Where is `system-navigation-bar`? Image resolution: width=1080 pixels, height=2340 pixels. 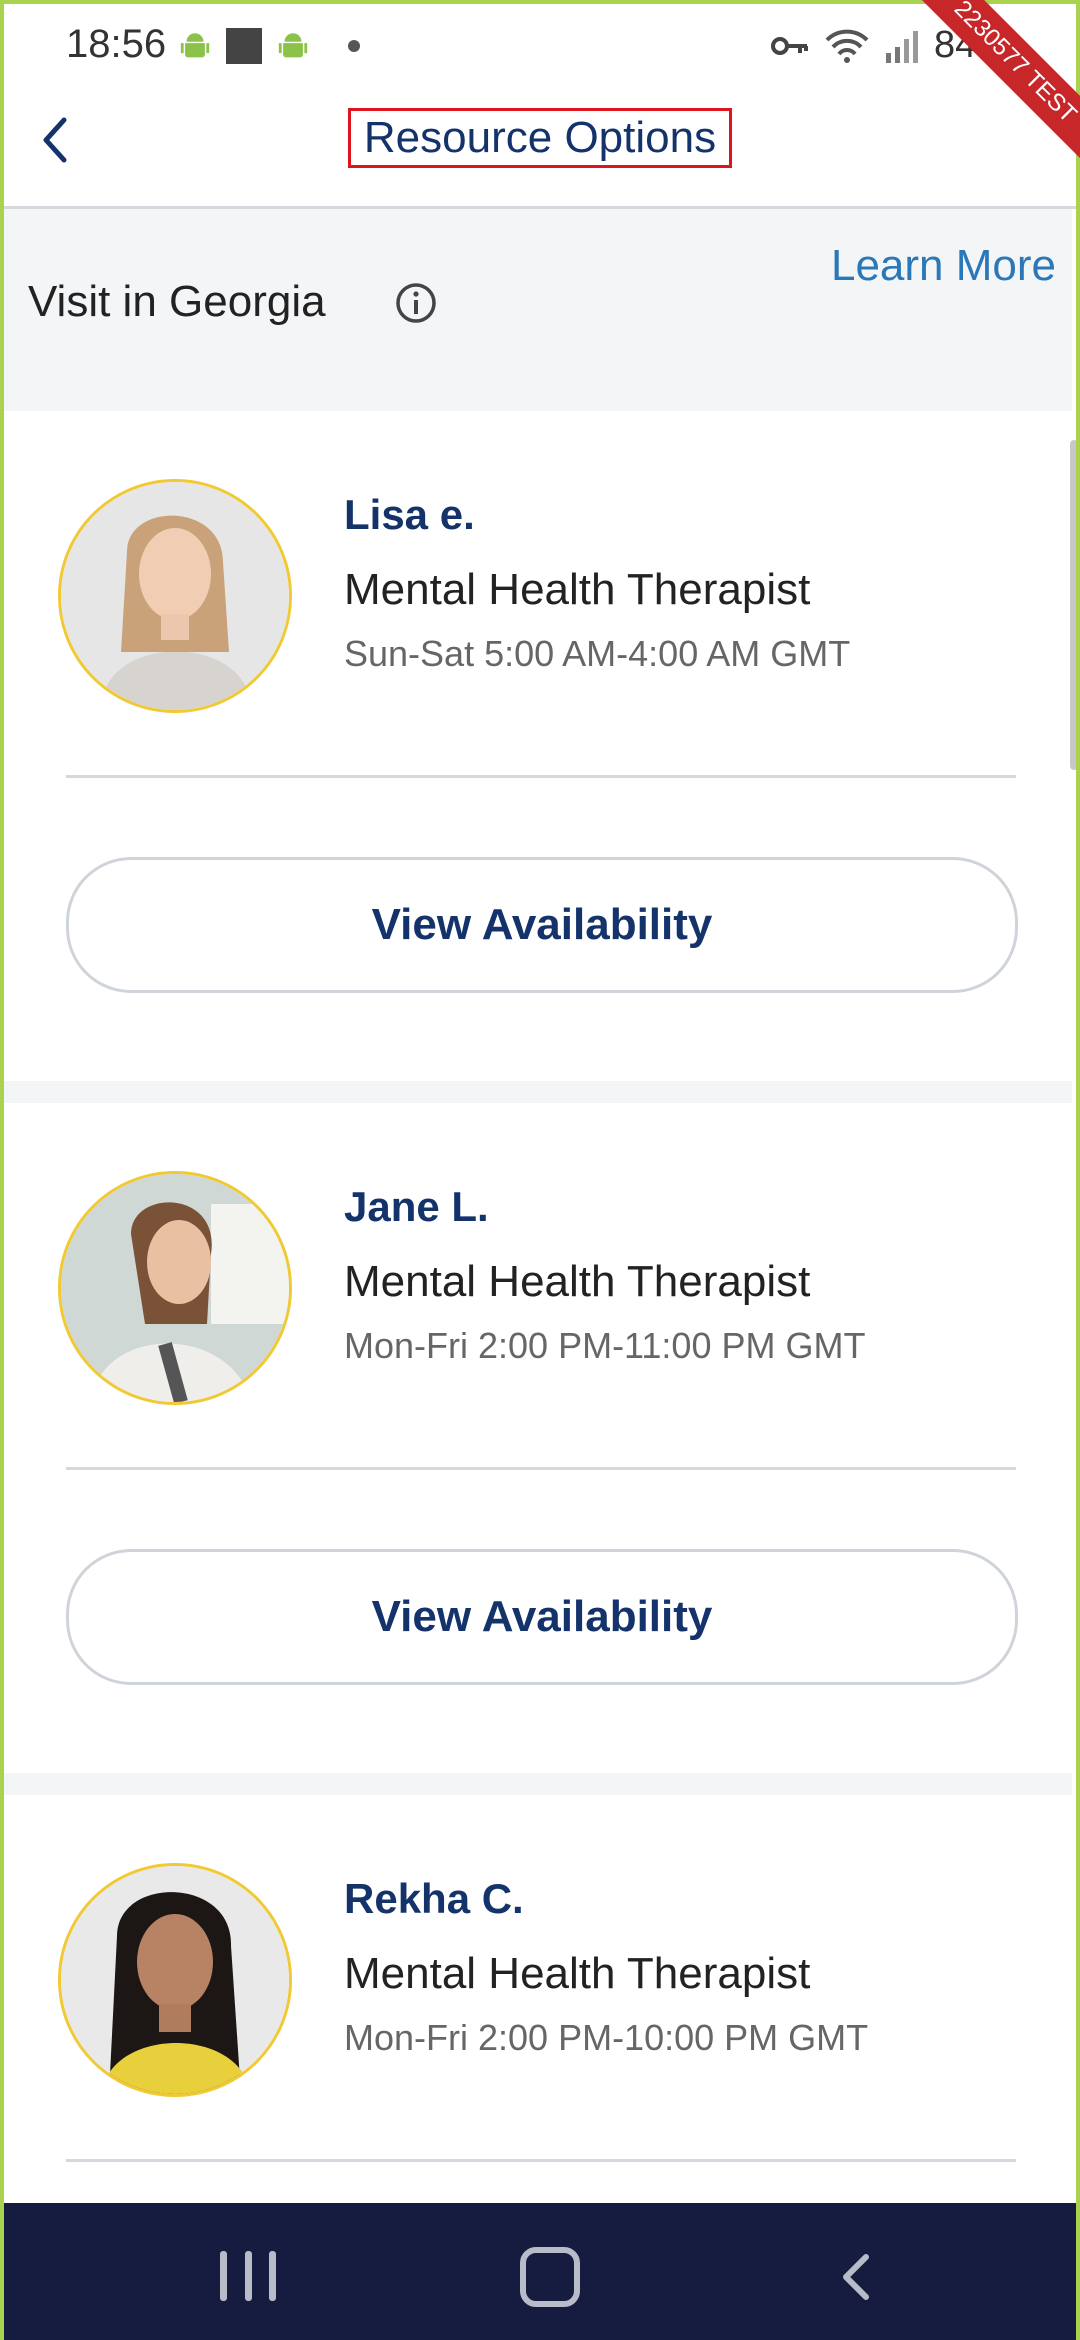 system-navigation-bar is located at coordinates (540, 2271).